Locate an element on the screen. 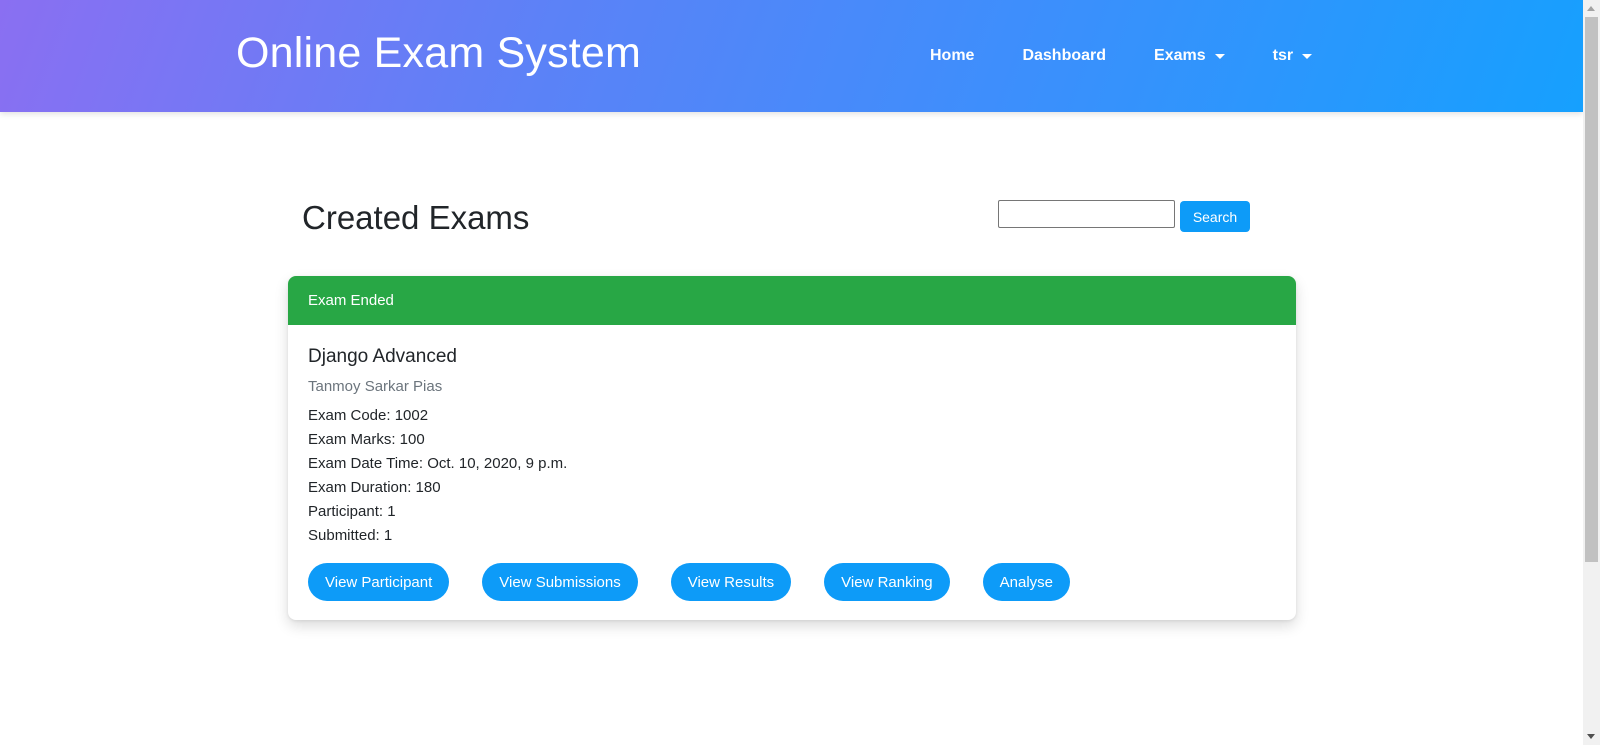  nav-item-user-dropdown: tsr is located at coordinates (1292, 56).